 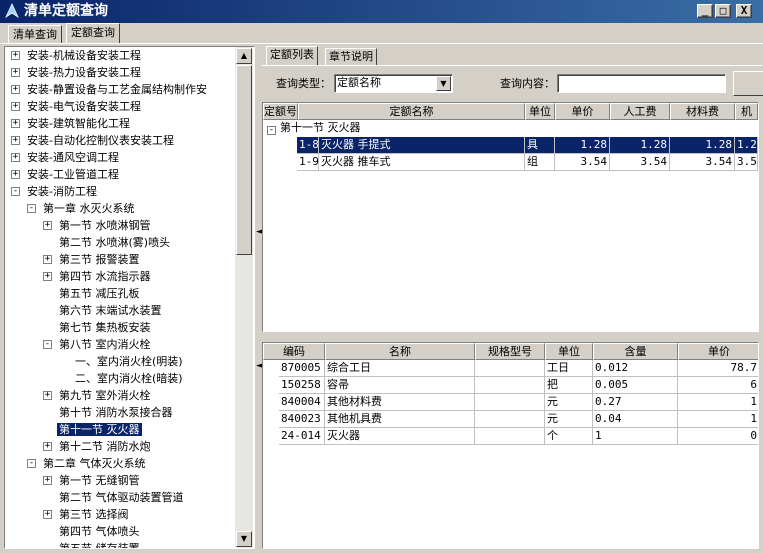 I want to click on tree-item: 第九节 室外消火栓, so click(x=105, y=395).